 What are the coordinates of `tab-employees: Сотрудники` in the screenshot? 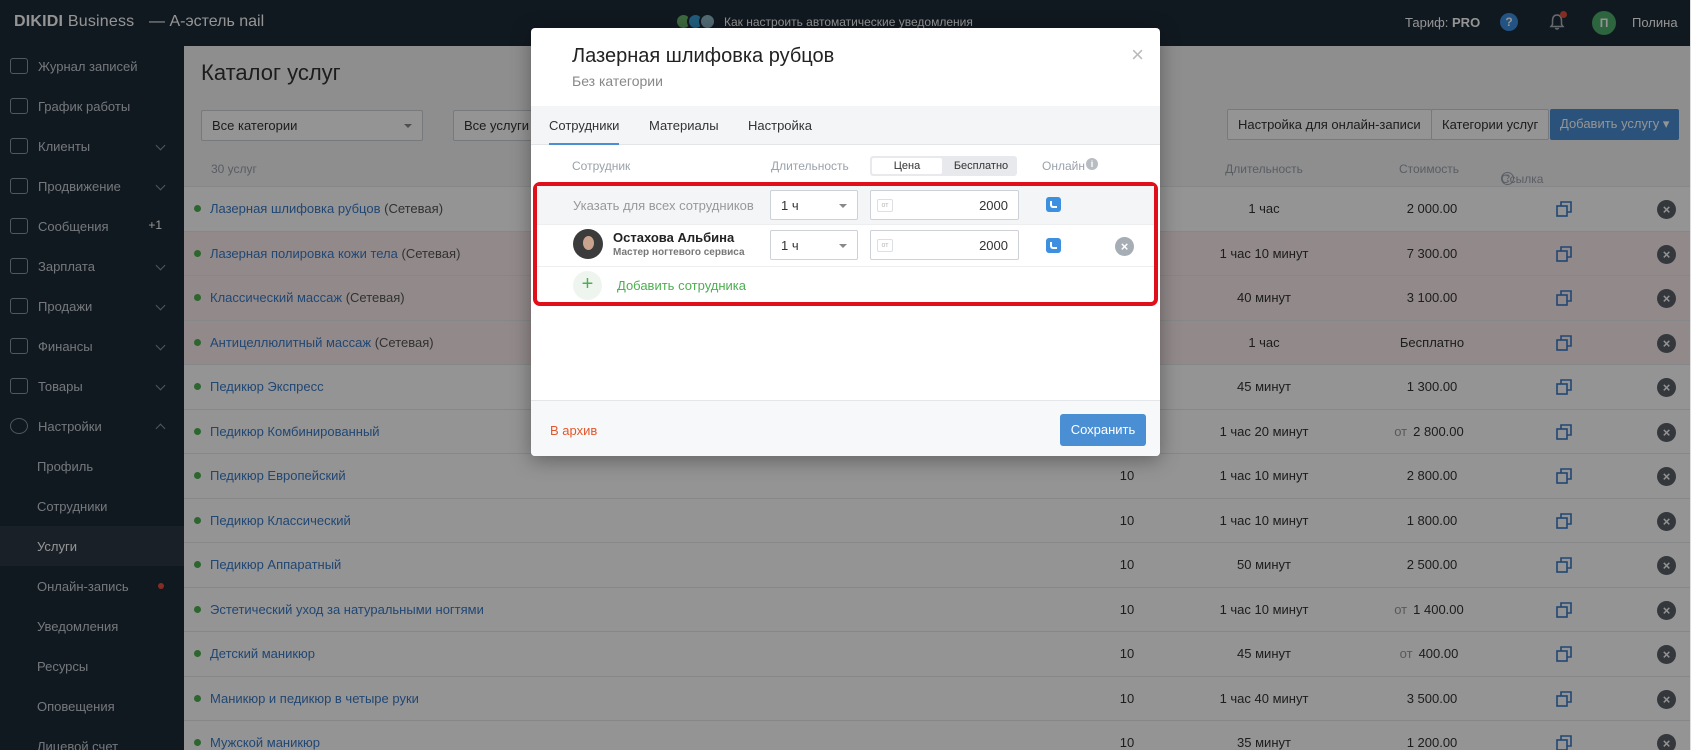 It's located at (584, 131).